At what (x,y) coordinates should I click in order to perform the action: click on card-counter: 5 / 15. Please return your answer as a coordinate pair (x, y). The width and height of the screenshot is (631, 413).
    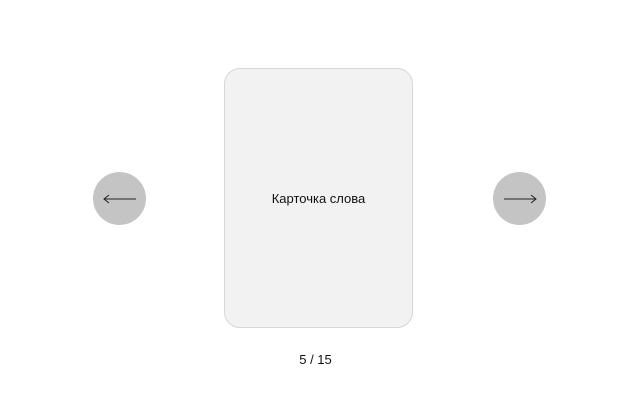
    Looking at the image, I should click on (315, 359).